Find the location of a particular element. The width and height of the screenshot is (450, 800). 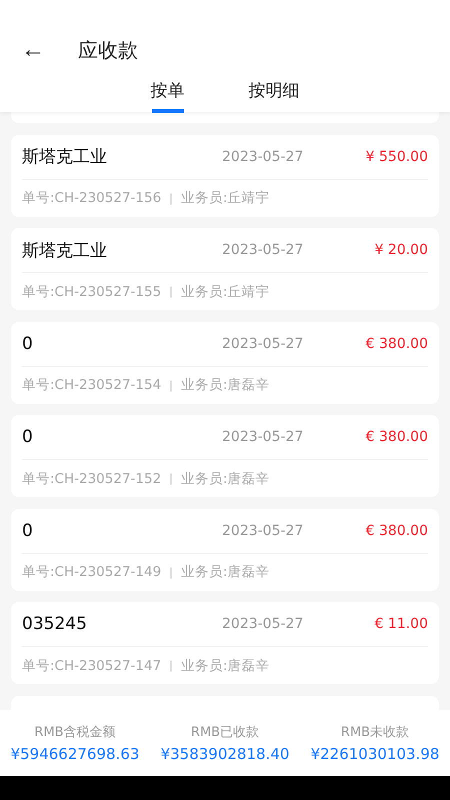

summary-value: ¥2261030103.98 is located at coordinates (375, 754).